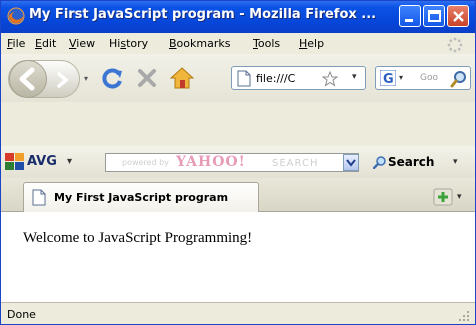  I want to click on tab-label: My First JavaScript program, so click(141, 197).